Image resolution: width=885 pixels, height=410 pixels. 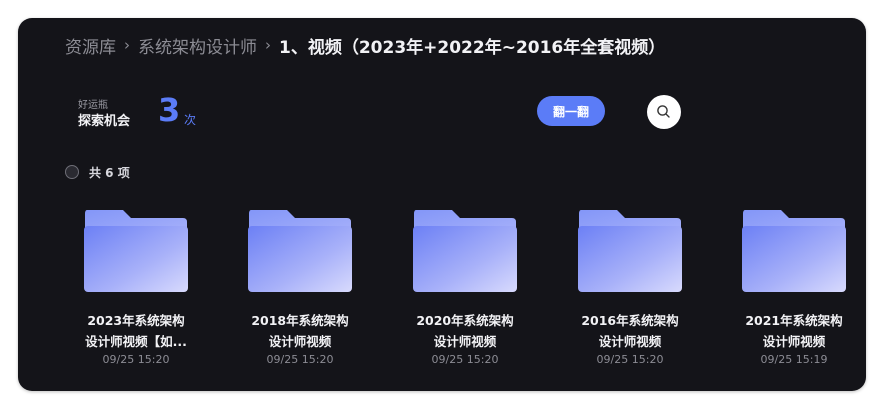 I want to click on search-icon, so click(x=663, y=111).